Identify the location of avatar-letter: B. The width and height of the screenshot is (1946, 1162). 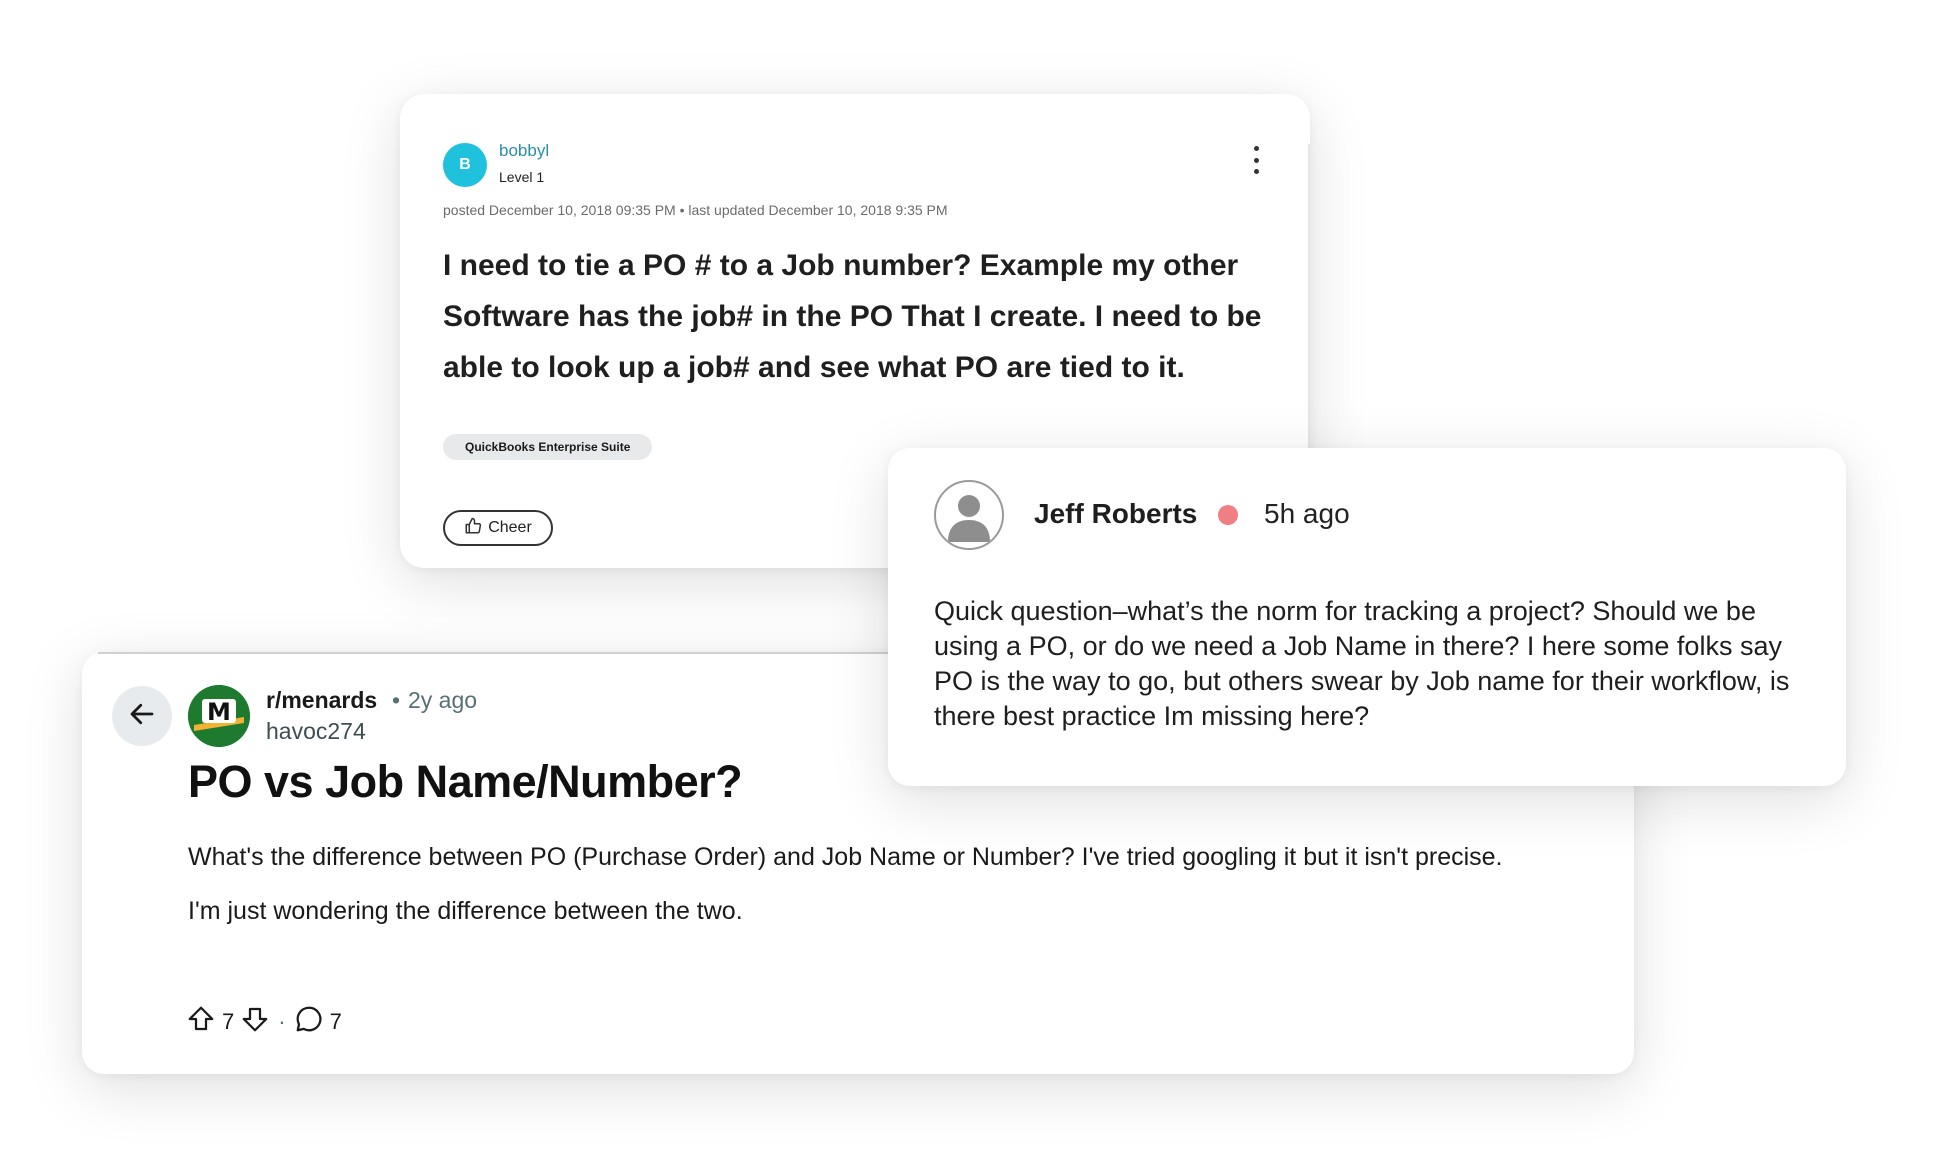
(465, 164).